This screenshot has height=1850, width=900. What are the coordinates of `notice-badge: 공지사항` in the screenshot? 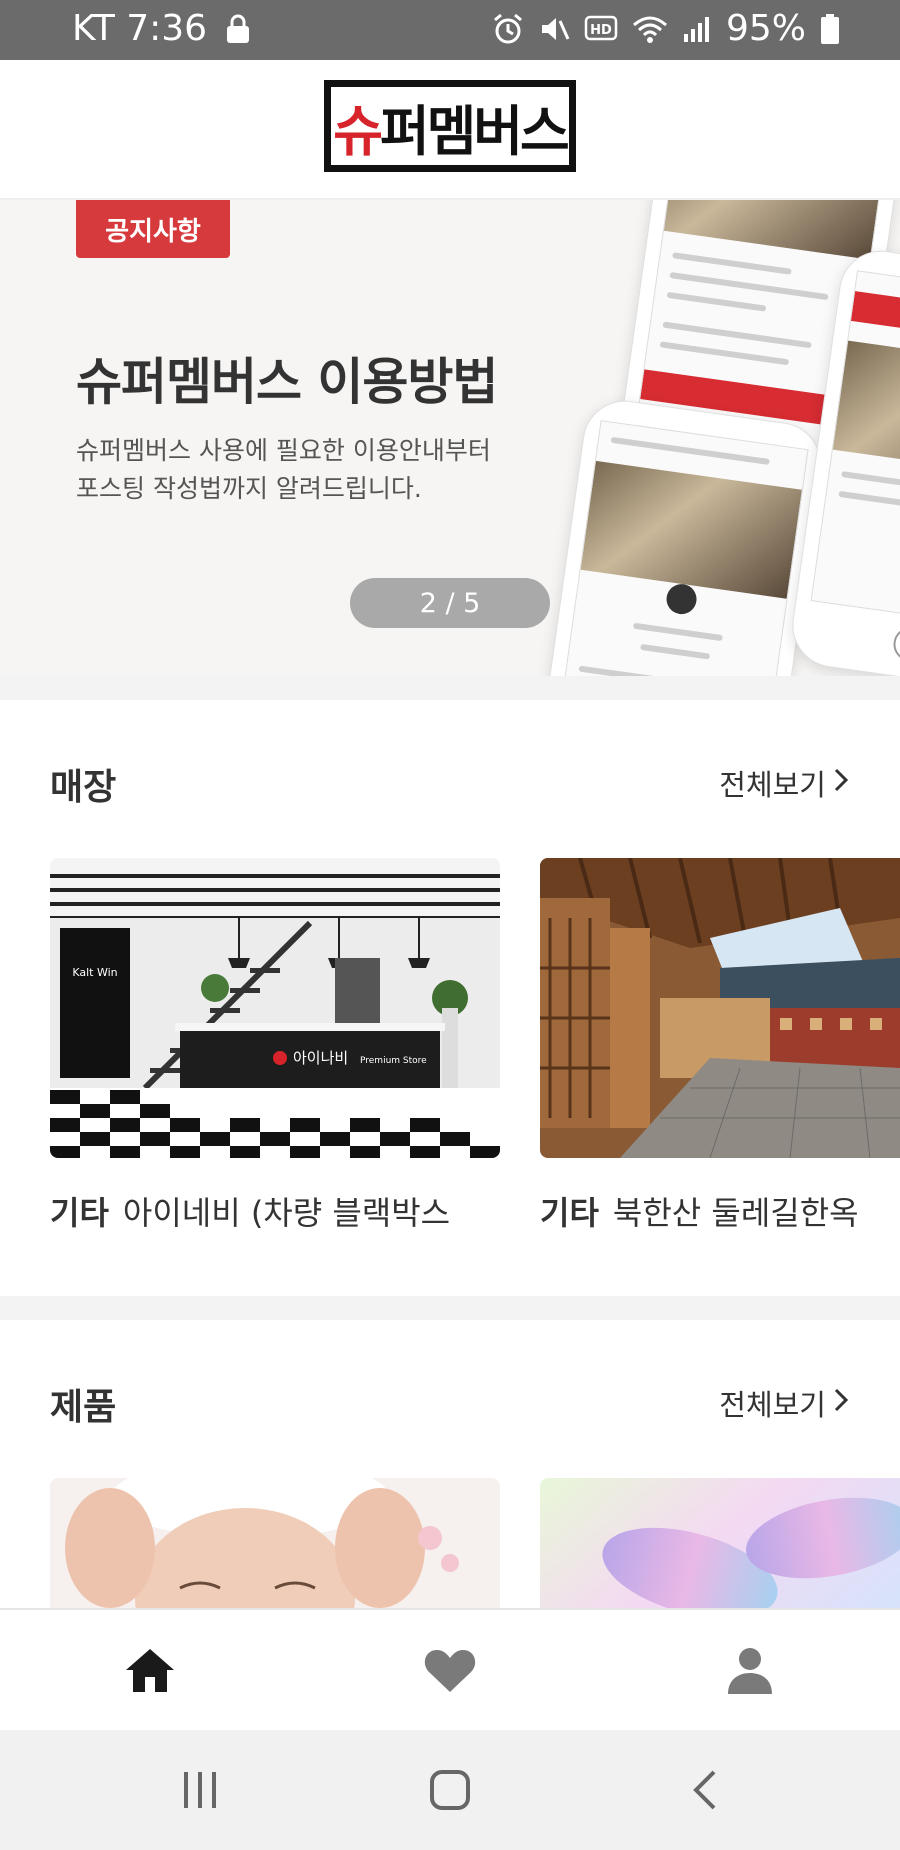 It's located at (153, 229).